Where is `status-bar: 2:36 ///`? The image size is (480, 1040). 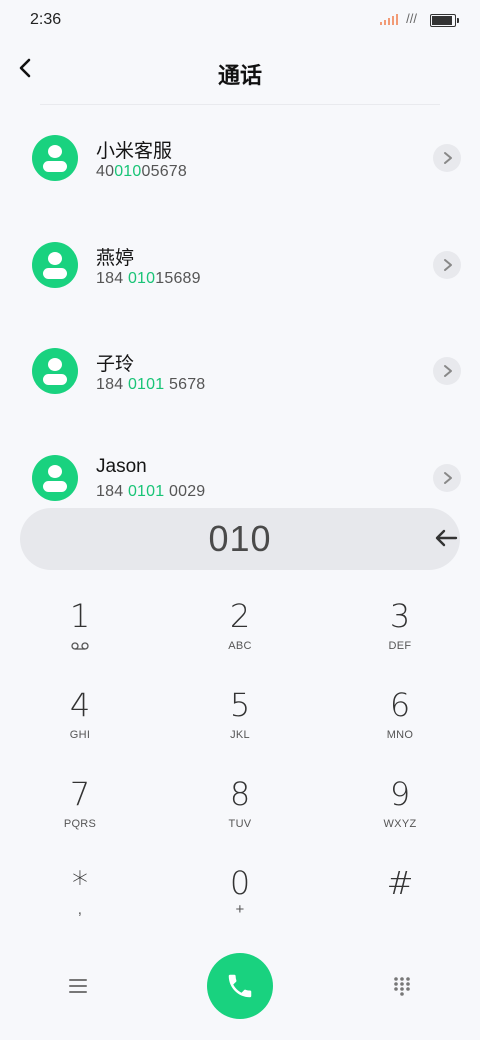
status-bar: 2:36 /// is located at coordinates (240, 20).